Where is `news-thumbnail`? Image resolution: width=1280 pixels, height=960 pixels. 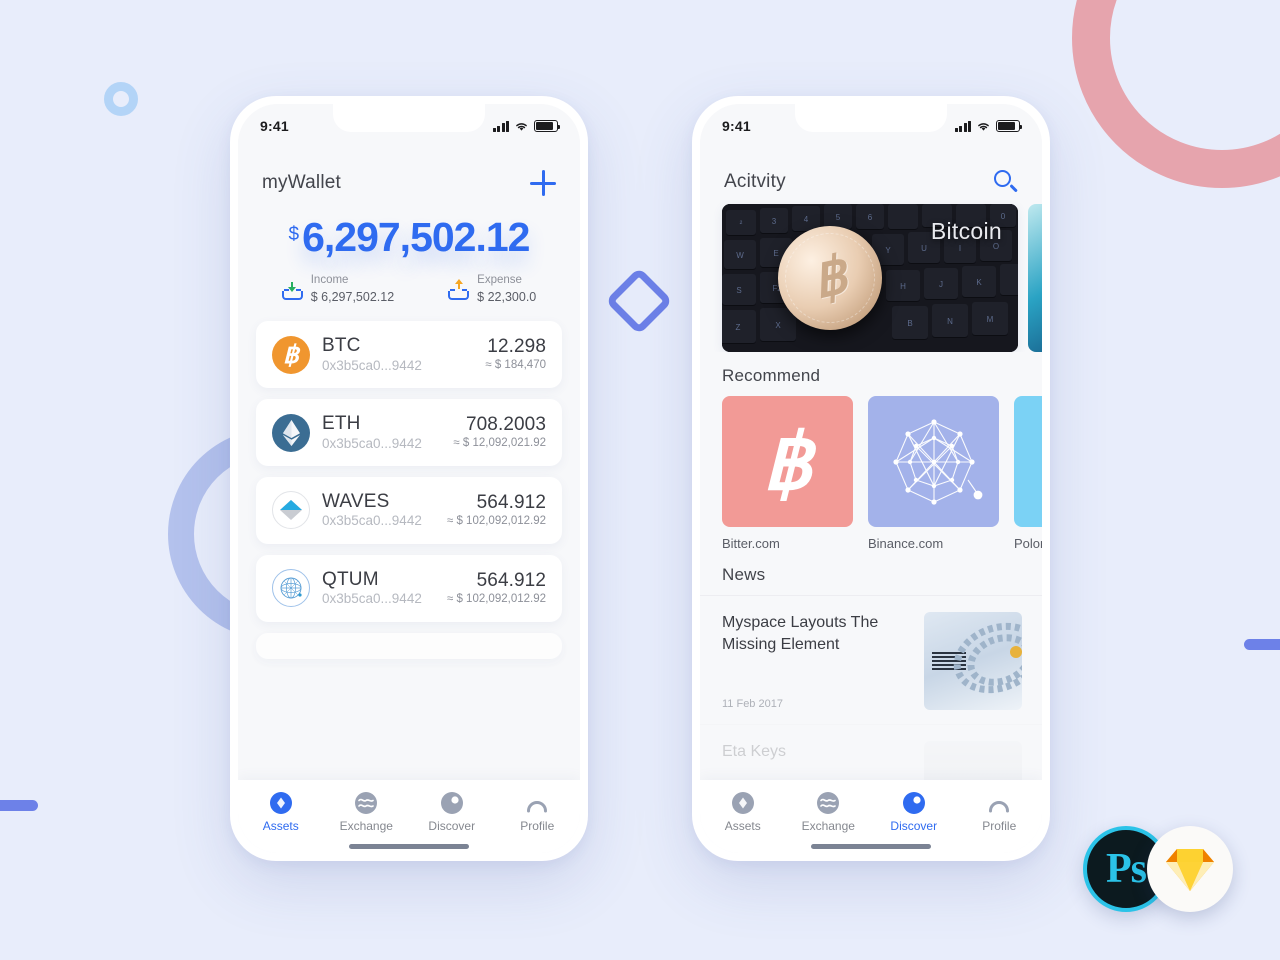 news-thumbnail is located at coordinates (973, 661).